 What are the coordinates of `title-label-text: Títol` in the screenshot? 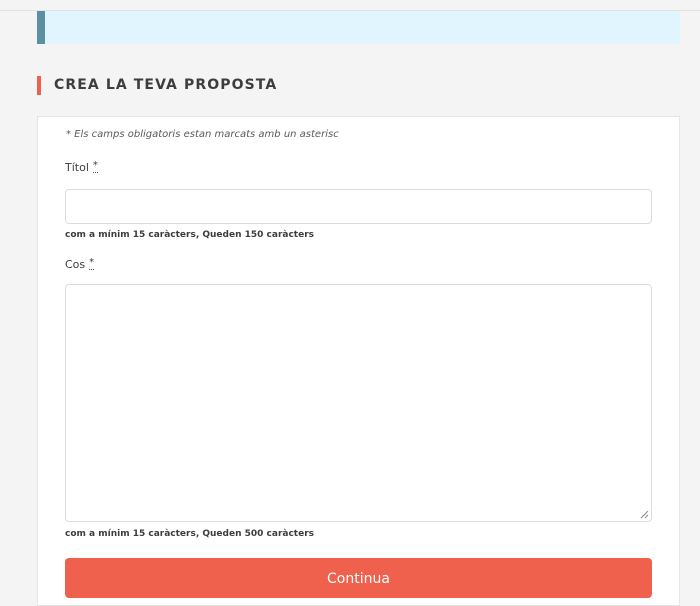 It's located at (77, 167).